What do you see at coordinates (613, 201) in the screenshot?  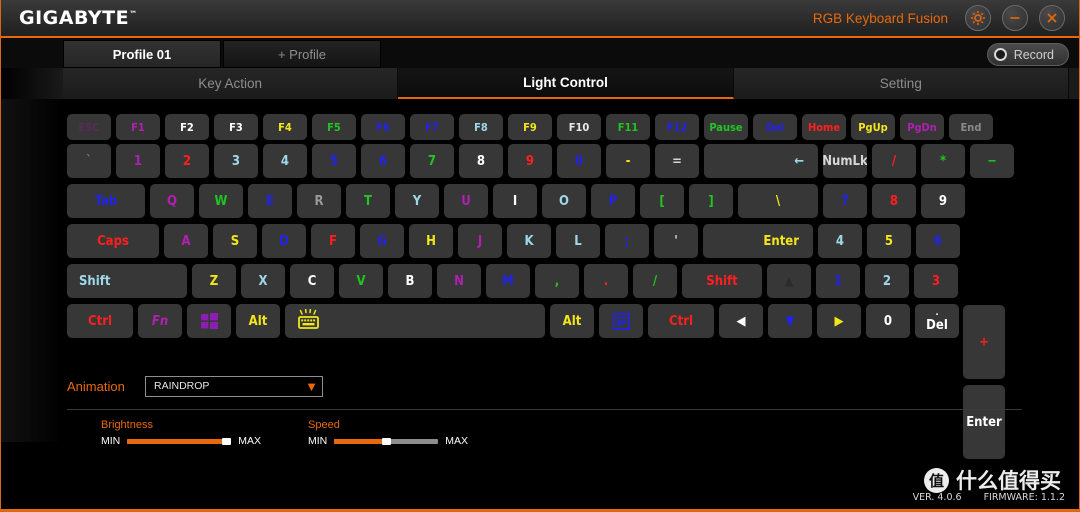 I see `key-p: P` at bounding box center [613, 201].